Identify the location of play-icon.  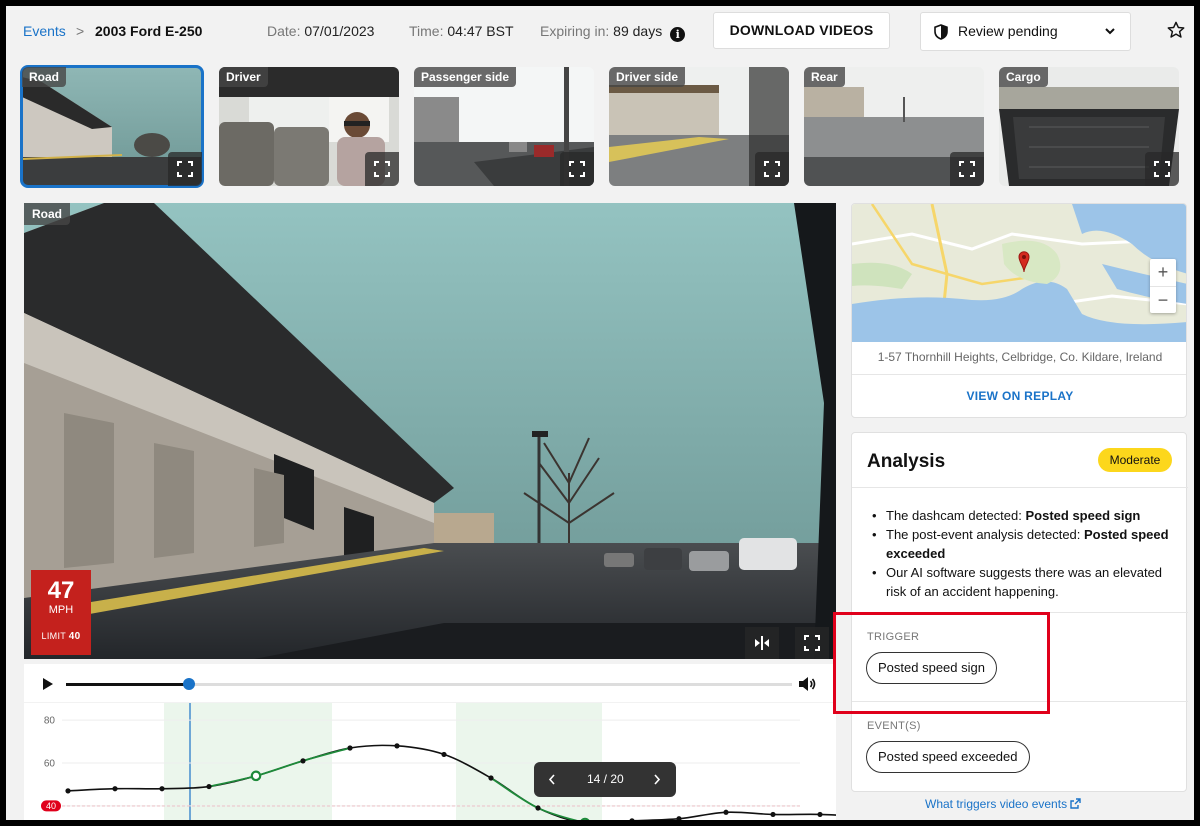
(48, 684).